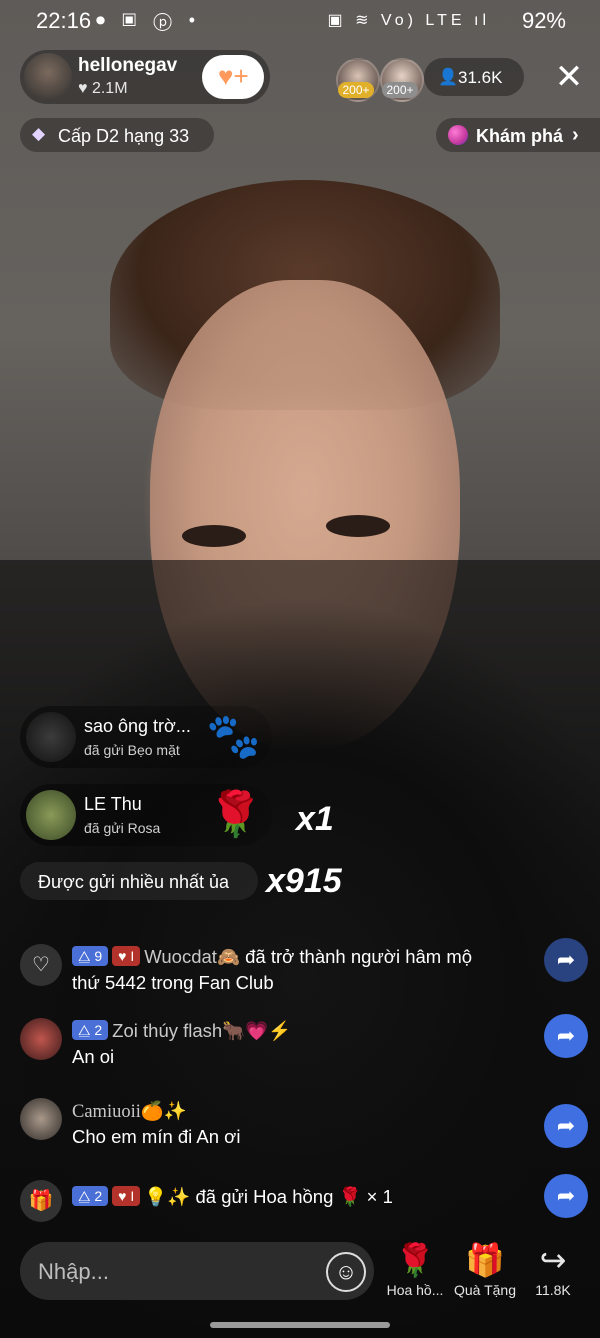 The width and height of the screenshot is (600, 1338). What do you see at coordinates (285, 1124) in the screenshot?
I see `chat-message: Camiuoii🍊✨ Cho em mín đi An ơi` at bounding box center [285, 1124].